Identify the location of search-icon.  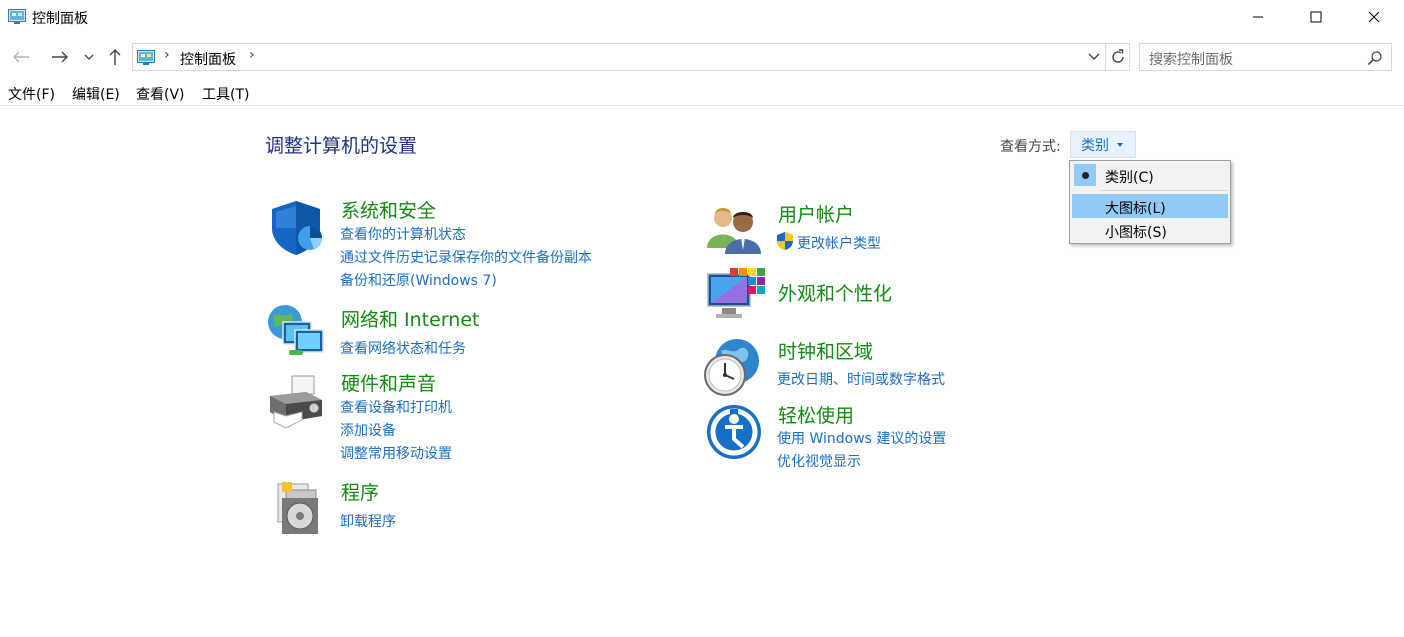
(1375, 58).